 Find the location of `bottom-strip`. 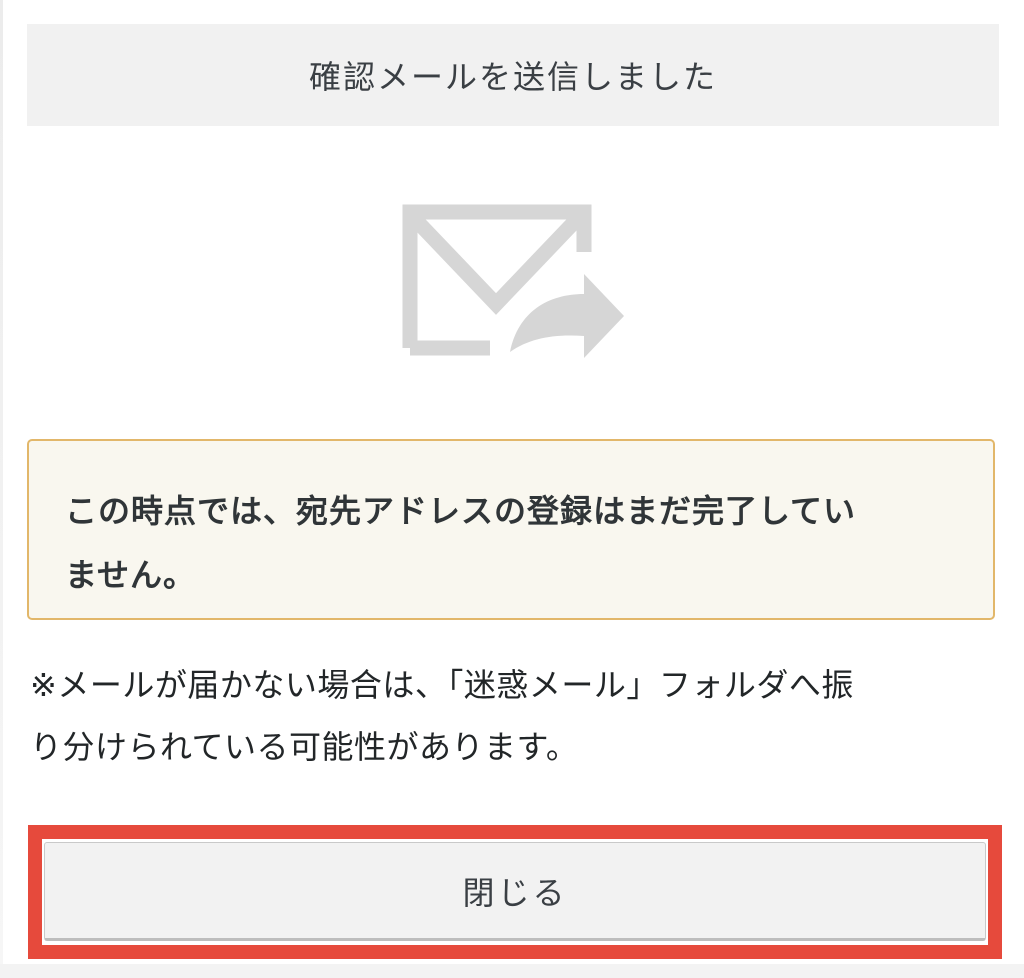

bottom-strip is located at coordinates (512, 971).